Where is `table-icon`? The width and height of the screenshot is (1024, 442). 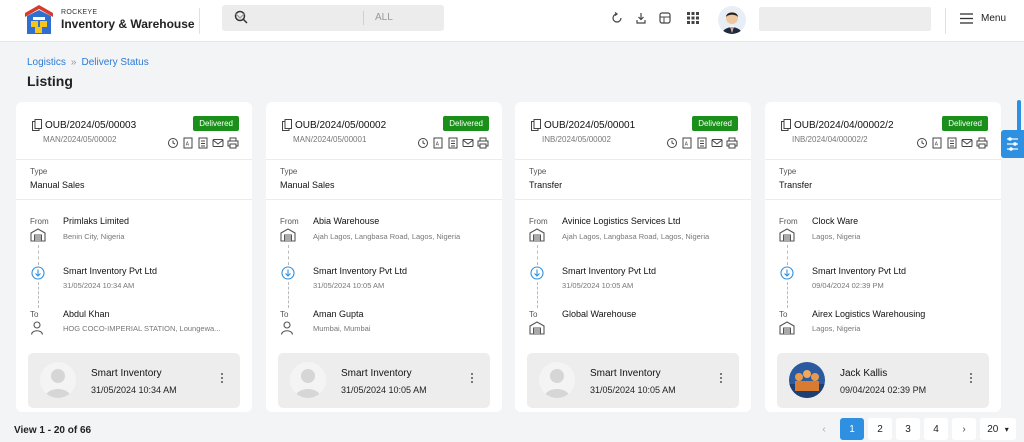 table-icon is located at coordinates (665, 18).